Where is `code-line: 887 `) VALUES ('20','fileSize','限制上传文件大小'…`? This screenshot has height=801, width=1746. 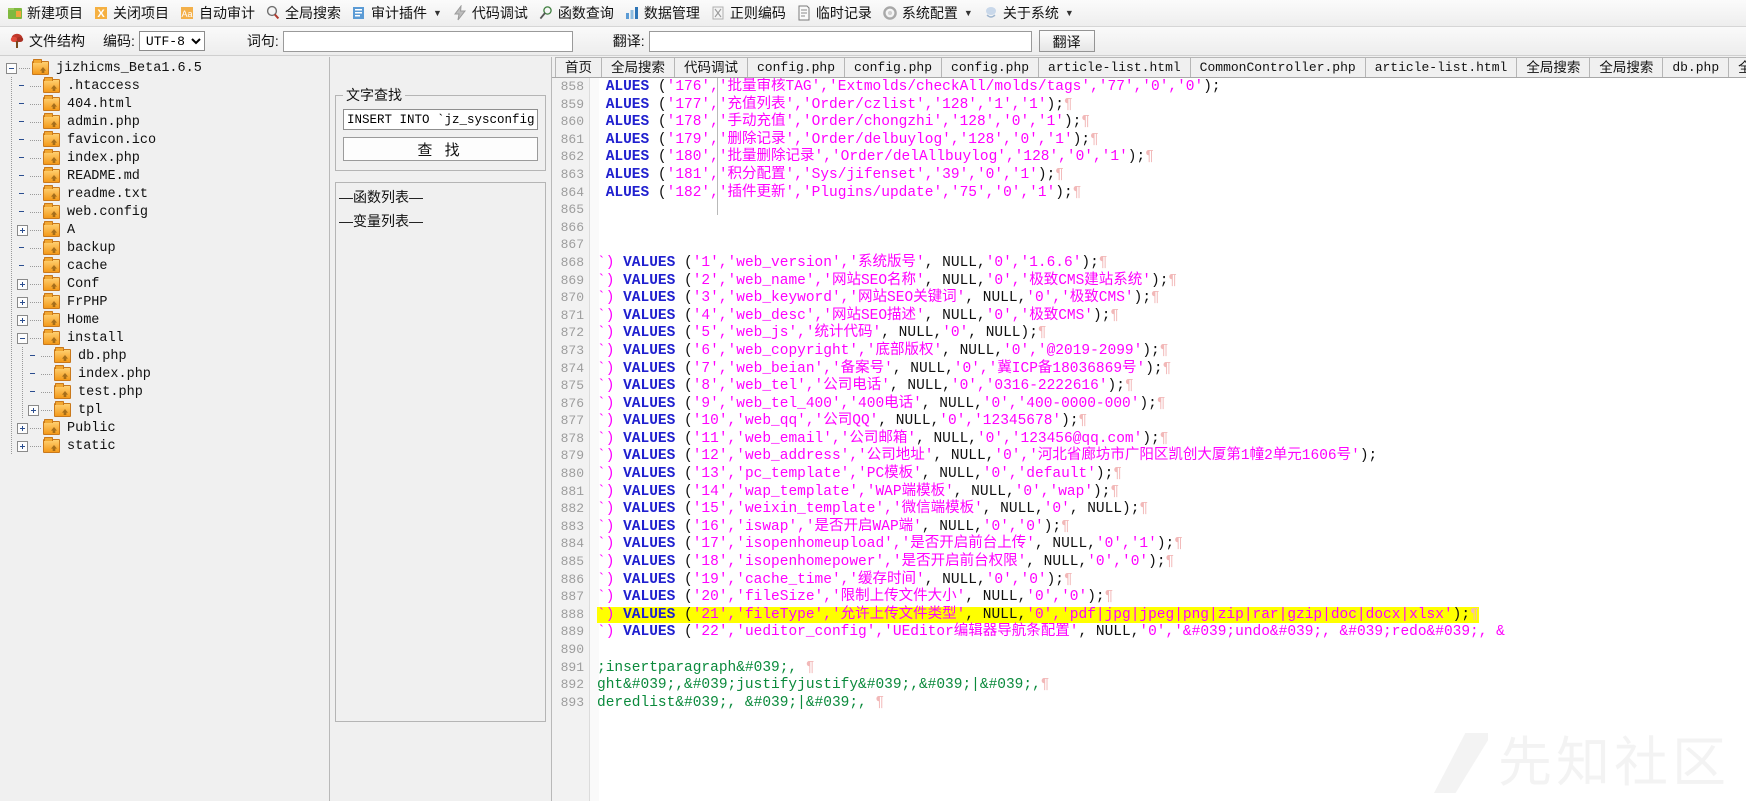 code-line: 887 `) VALUES ('20','fileSize','限制上传文件大小'… is located at coordinates (1149, 597).